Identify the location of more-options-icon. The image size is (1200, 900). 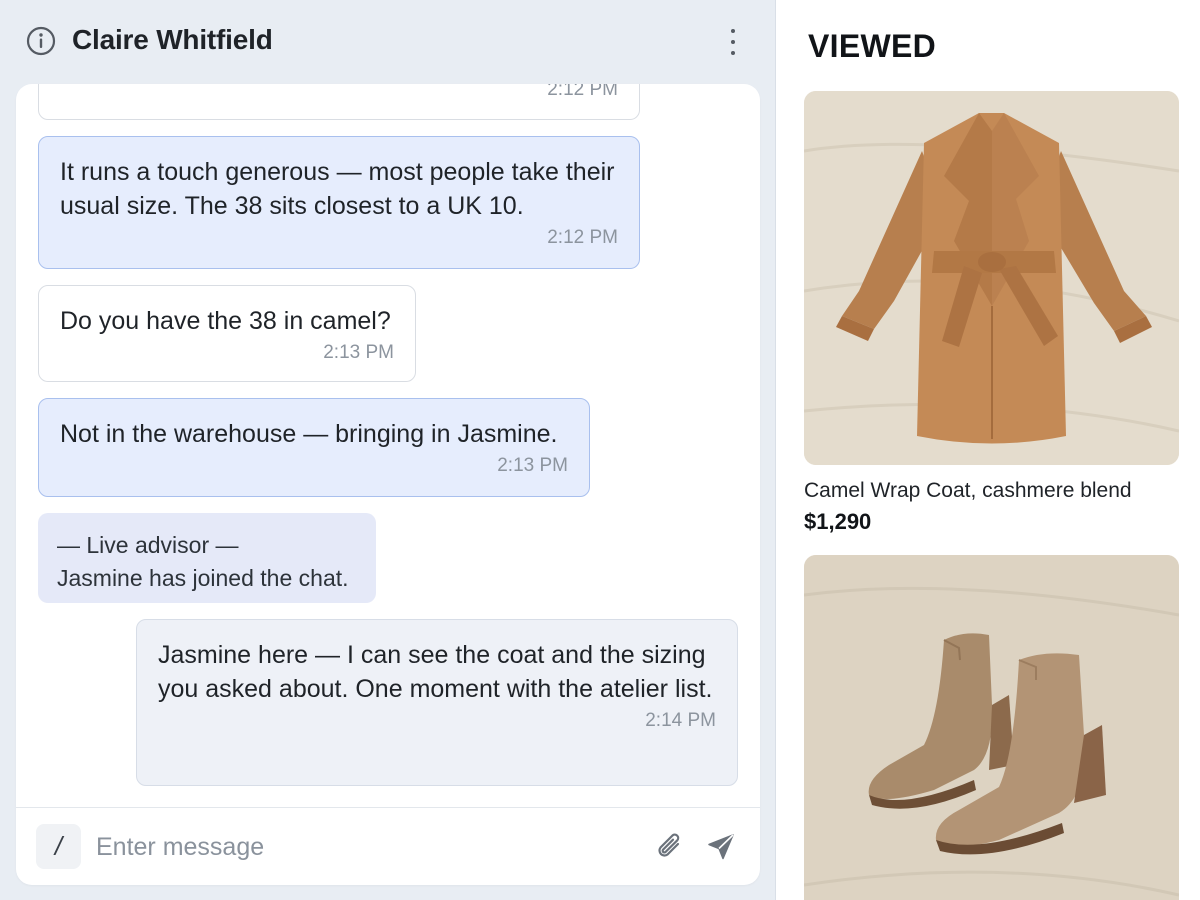
(733, 42).